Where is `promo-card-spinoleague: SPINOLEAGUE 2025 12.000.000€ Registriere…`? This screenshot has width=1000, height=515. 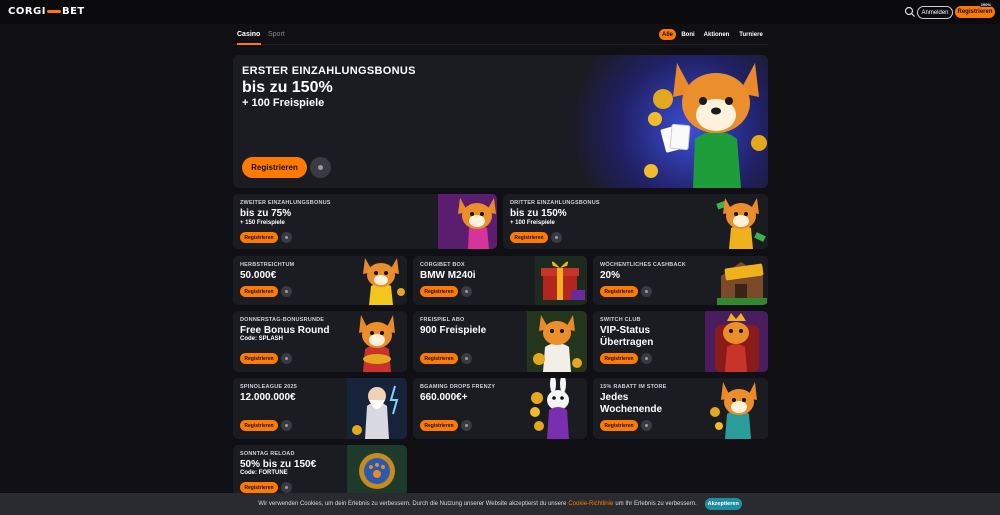 promo-card-spinoleague: SPINOLEAGUE 2025 12.000.000€ Registriere… is located at coordinates (320, 408).